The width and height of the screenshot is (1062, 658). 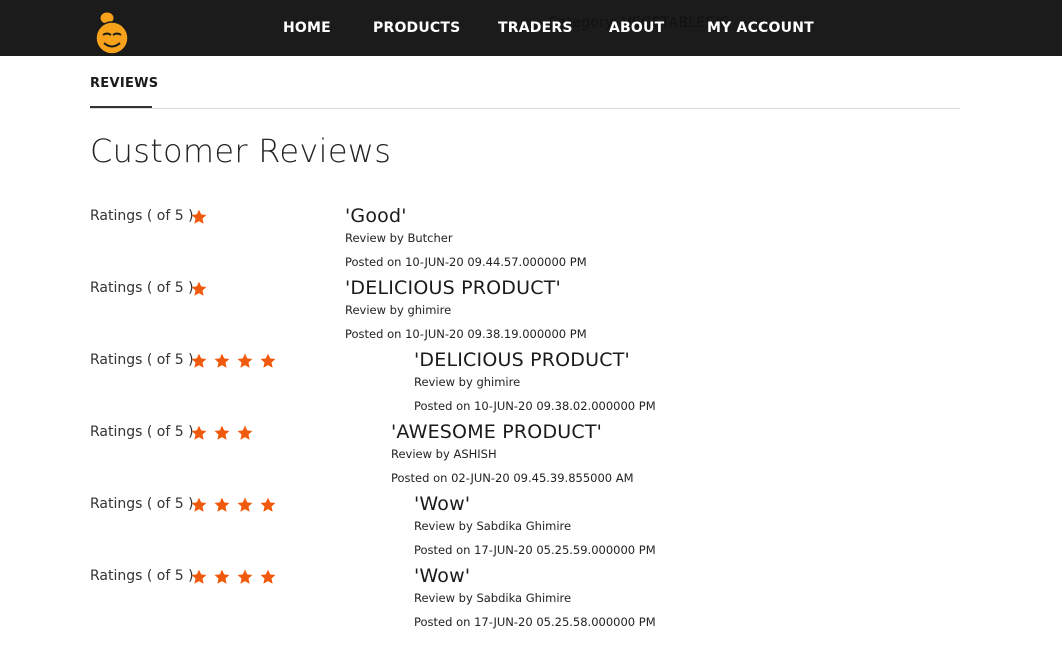 What do you see at coordinates (535, 622) in the screenshot?
I see `review-date: Posted on 17-JUN-20 05.25.58.000000 PM` at bounding box center [535, 622].